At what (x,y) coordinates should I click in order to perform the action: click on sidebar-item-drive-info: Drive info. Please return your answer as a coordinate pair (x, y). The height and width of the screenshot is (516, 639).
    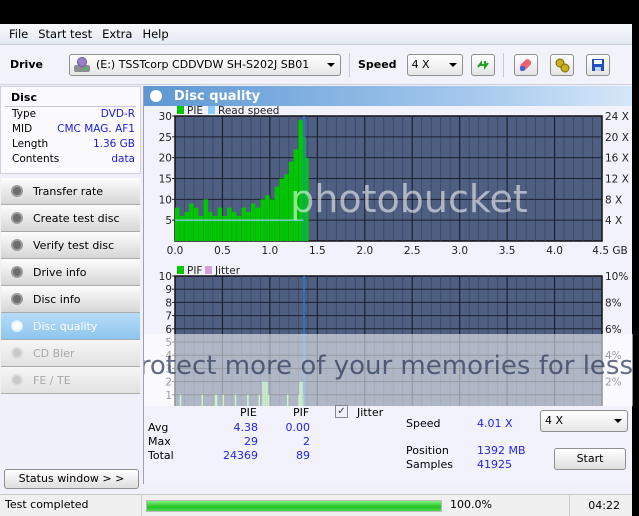
    Looking at the image, I should click on (70, 272).